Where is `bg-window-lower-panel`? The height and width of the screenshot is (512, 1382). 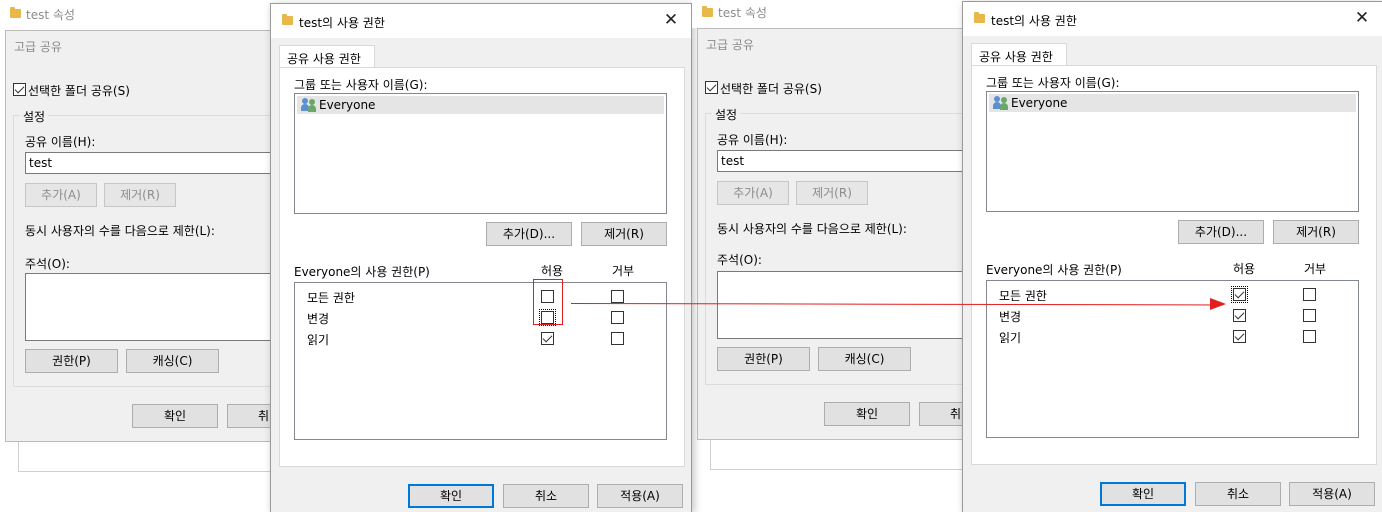 bg-window-lower-panel is located at coordinates (145, 456).